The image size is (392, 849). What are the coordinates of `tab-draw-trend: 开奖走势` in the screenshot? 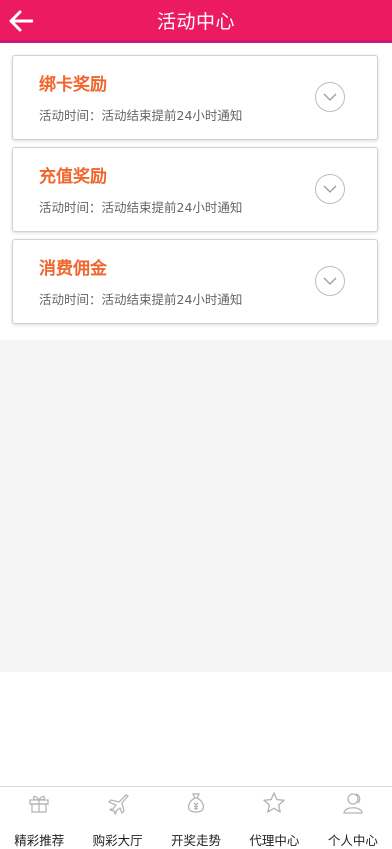 It's located at (196, 818).